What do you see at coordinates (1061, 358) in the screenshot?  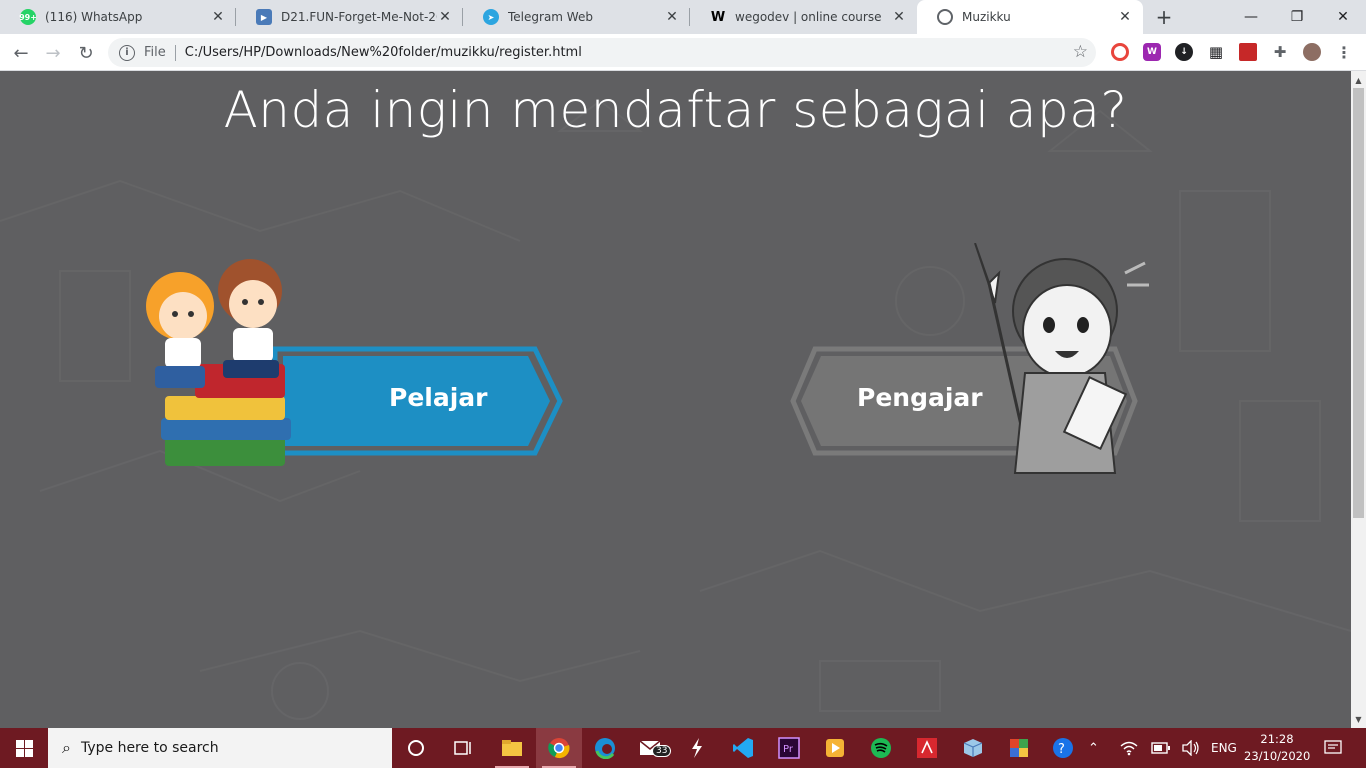 I see `teacher-illustration` at bounding box center [1061, 358].